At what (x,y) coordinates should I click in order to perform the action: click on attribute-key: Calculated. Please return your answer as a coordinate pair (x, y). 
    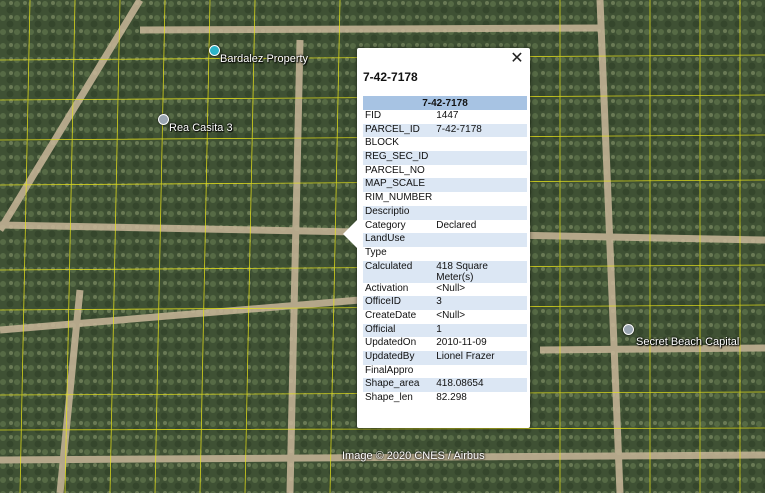
    Looking at the image, I should click on (399, 271).